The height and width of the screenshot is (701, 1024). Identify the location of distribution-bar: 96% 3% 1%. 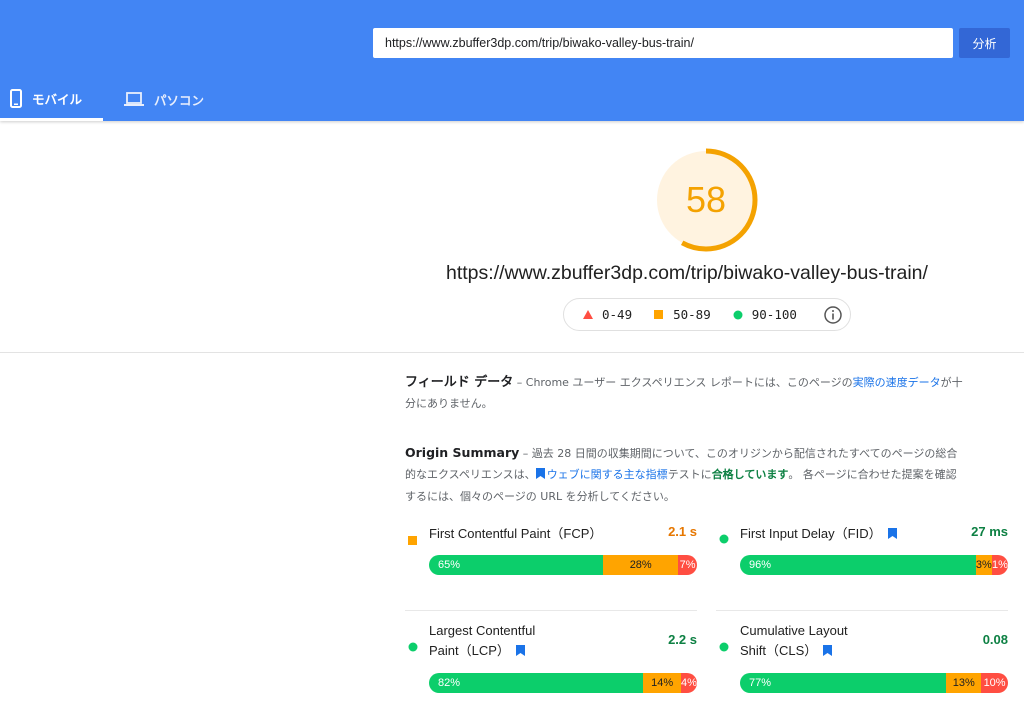
(874, 565).